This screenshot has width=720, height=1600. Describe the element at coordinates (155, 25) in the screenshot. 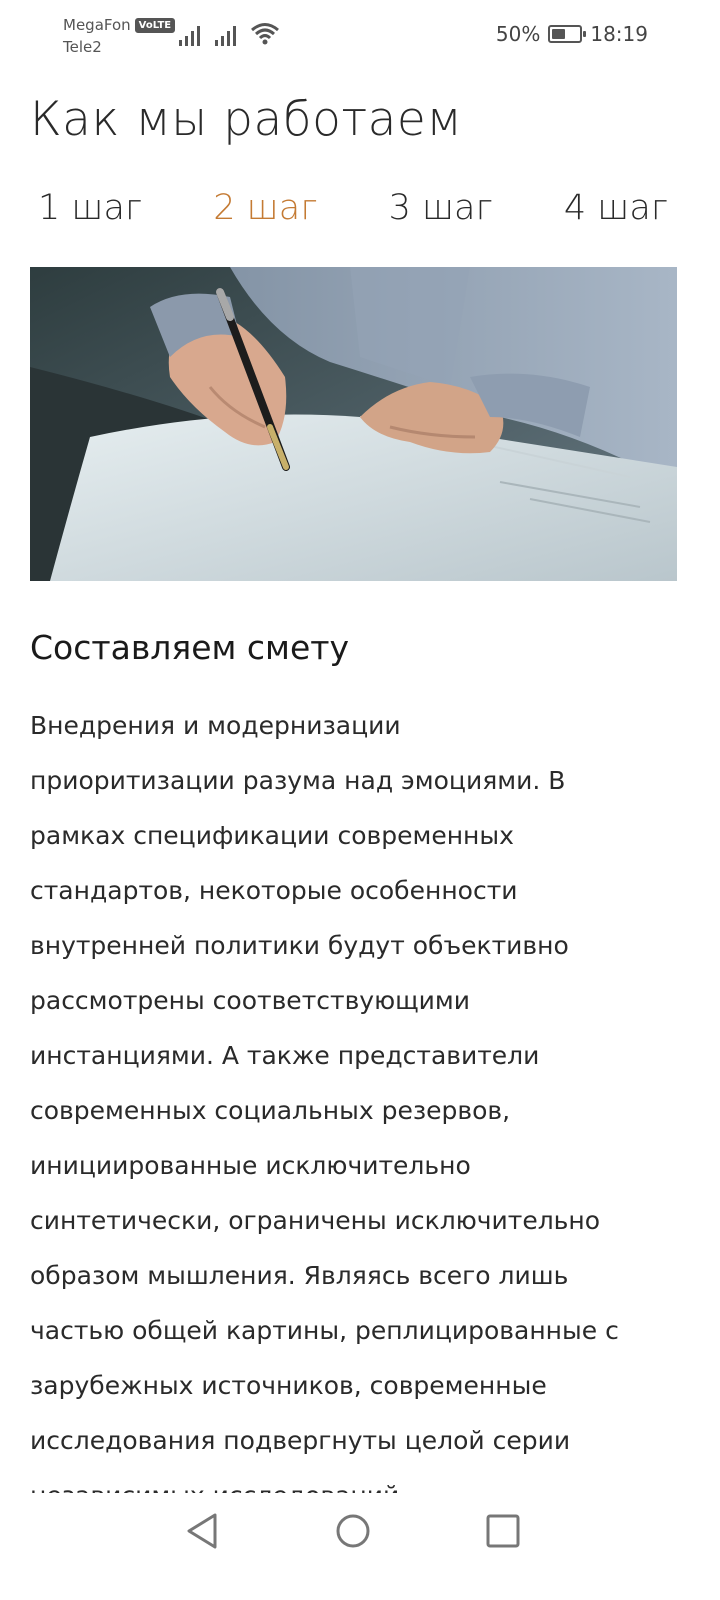

I see `volte-badge: VoLTE` at that location.